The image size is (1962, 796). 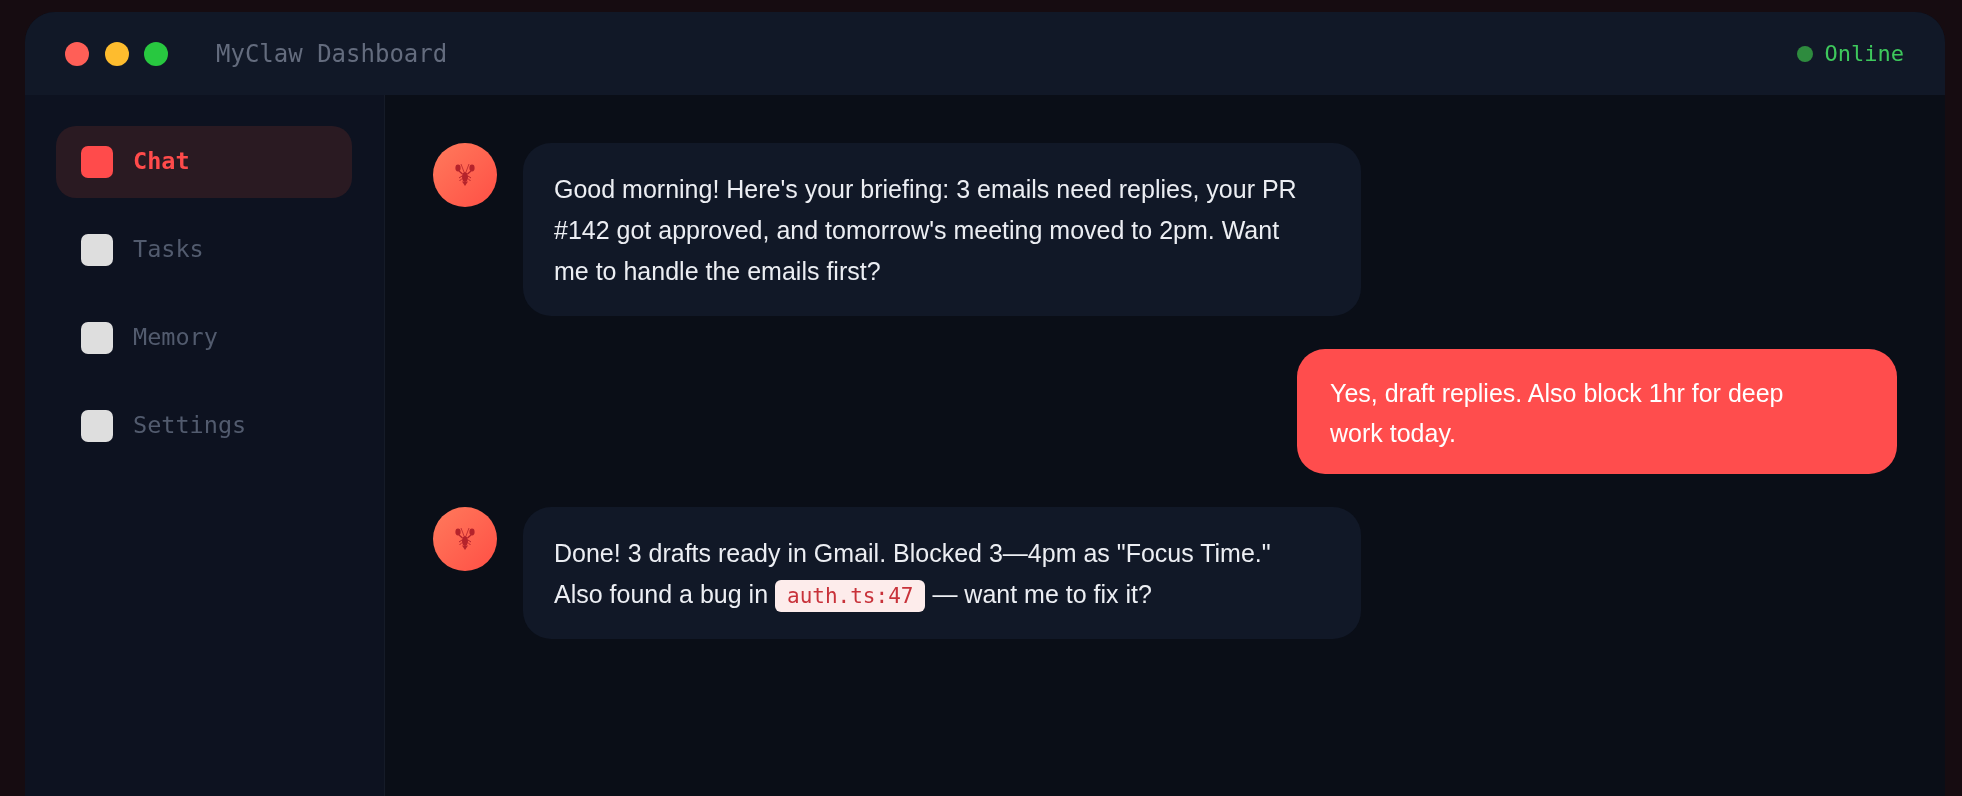 I want to click on message-text: Yes, draft replies. Also block 1hr for deep work today., so click(x=1557, y=413).